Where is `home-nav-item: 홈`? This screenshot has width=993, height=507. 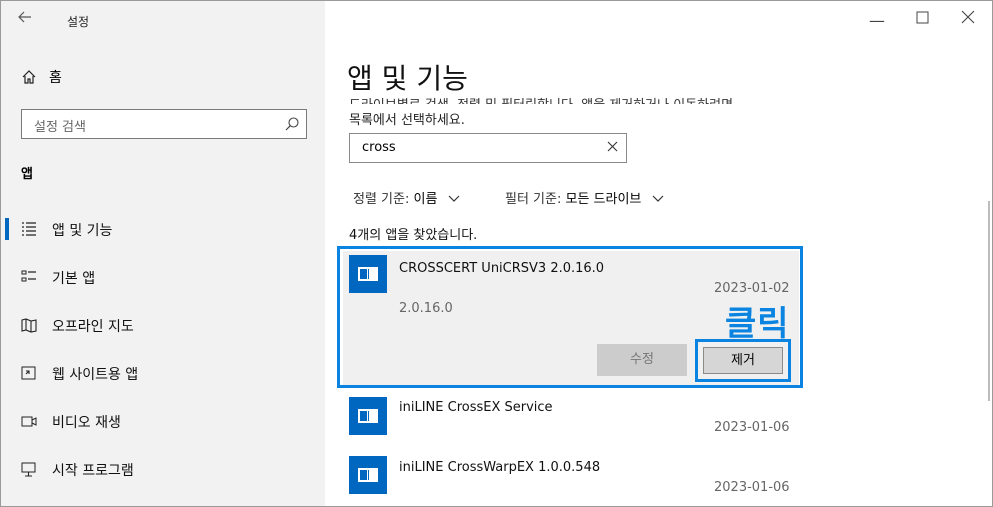 home-nav-item: 홈 is located at coordinates (41, 77).